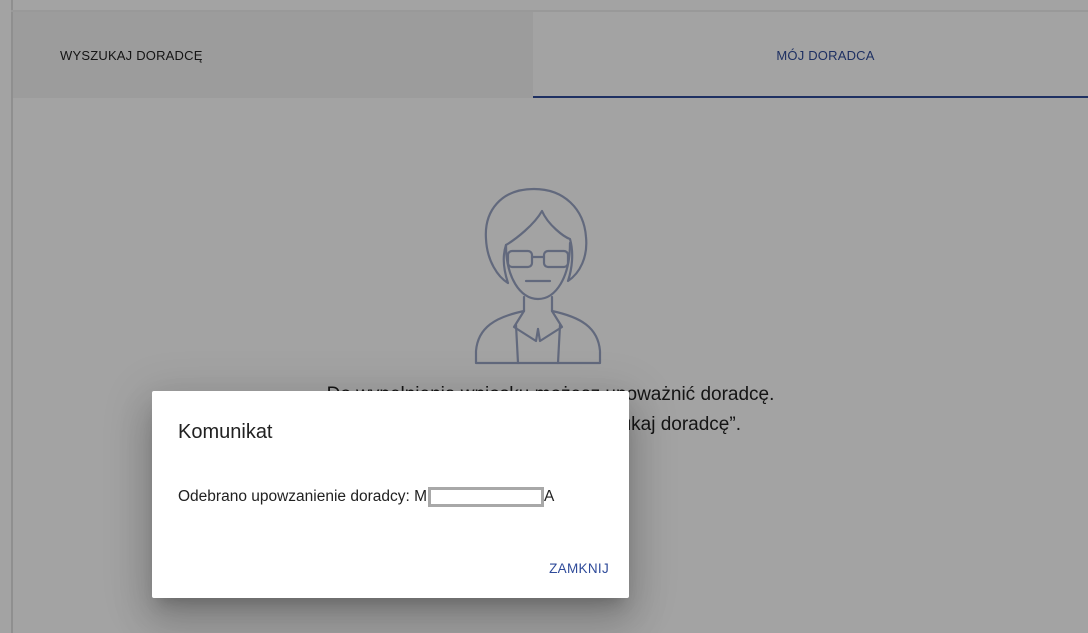  Describe the element at coordinates (225, 432) in the screenshot. I see `dialog-title: Komunikat` at that location.